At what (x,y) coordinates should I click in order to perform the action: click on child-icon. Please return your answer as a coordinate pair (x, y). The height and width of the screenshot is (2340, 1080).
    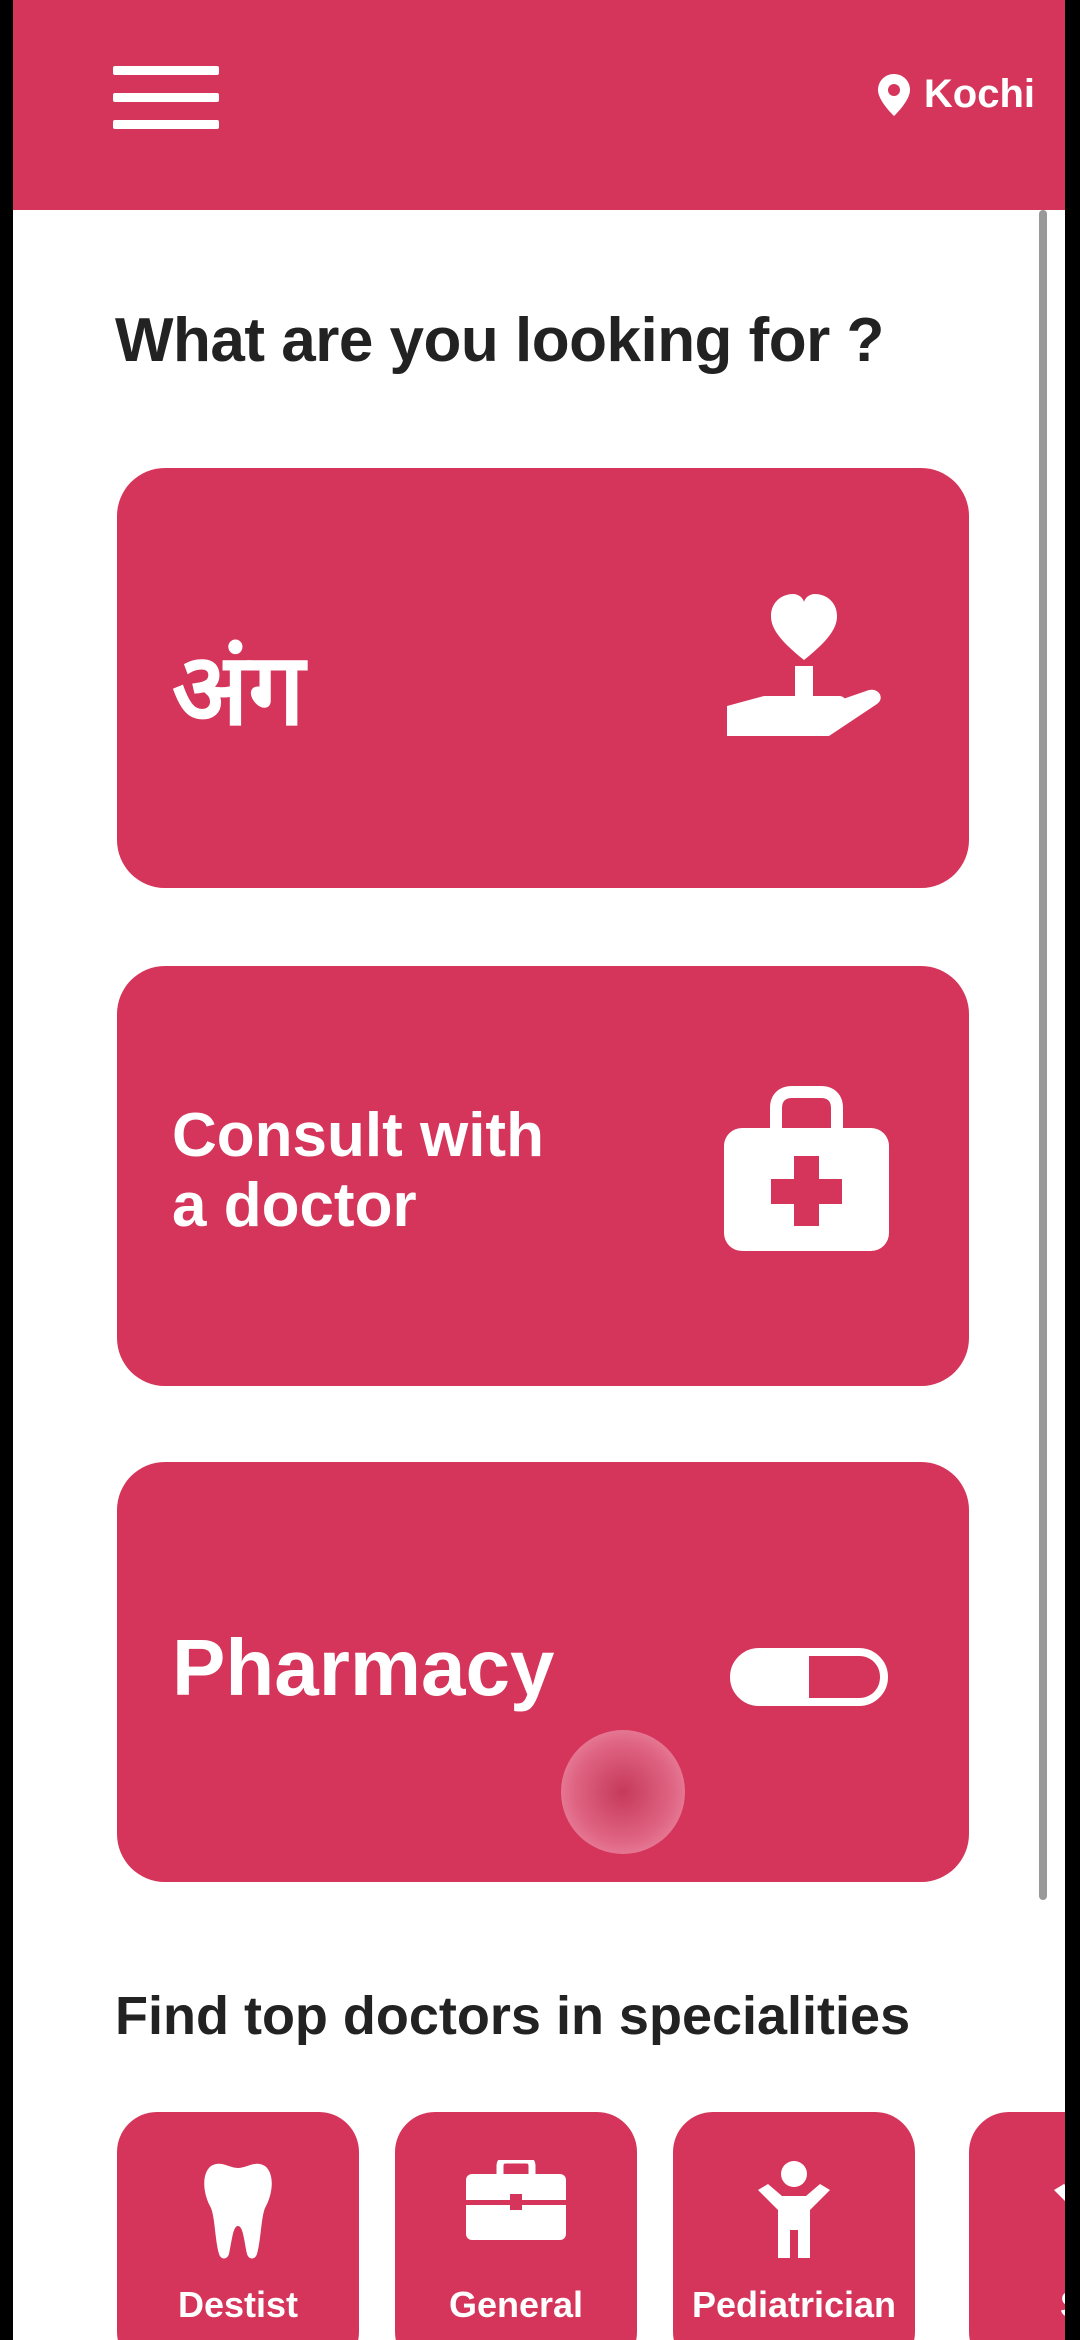
    Looking at the image, I should click on (794, 2209).